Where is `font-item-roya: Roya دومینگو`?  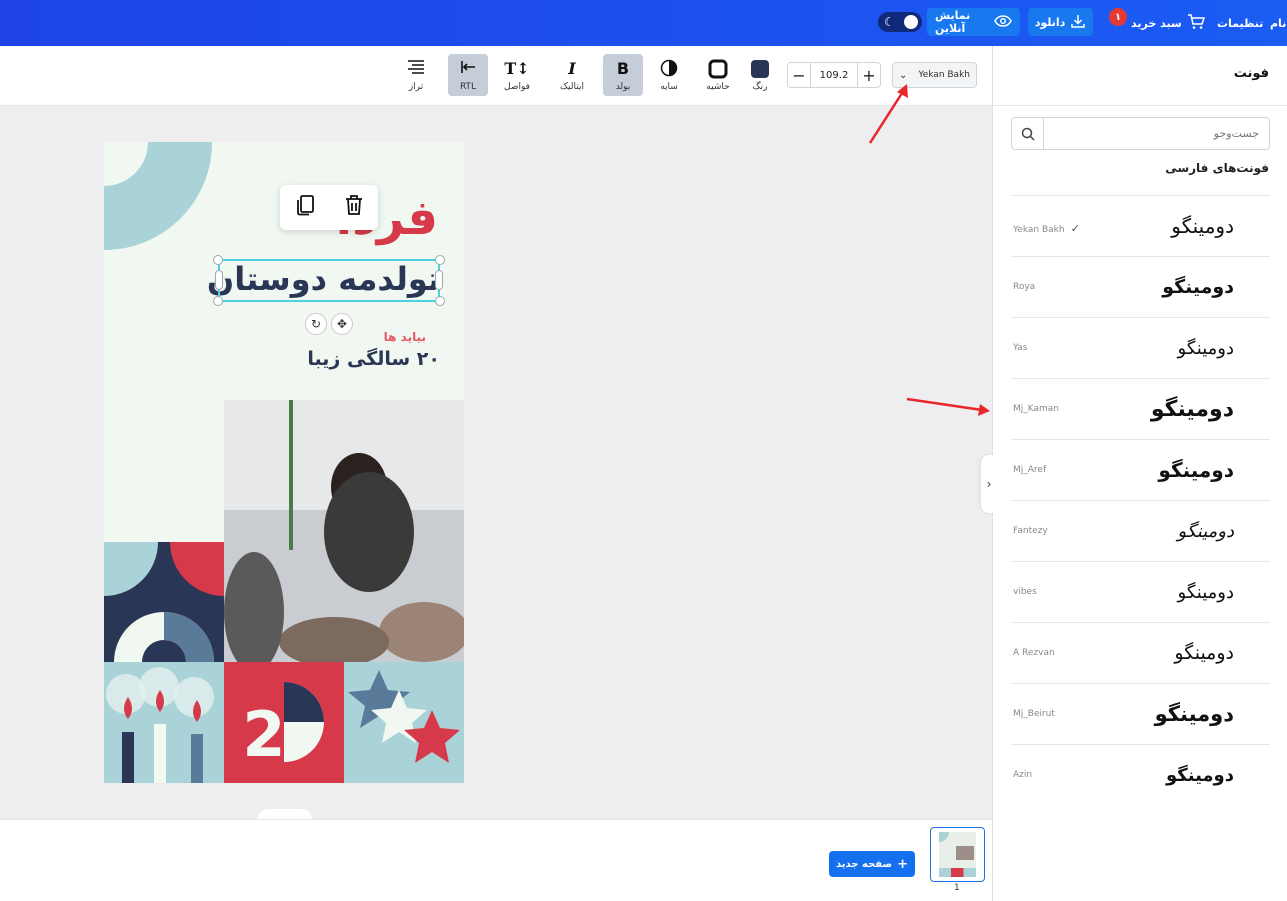
font-item-roya: Roya دومینگو is located at coordinates (1140, 286).